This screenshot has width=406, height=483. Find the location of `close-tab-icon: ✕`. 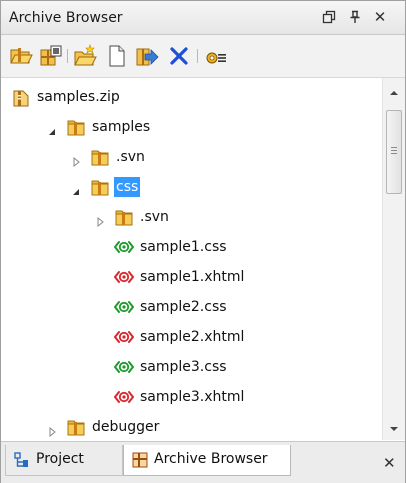

close-tab-icon: ✕ is located at coordinates (389, 463).